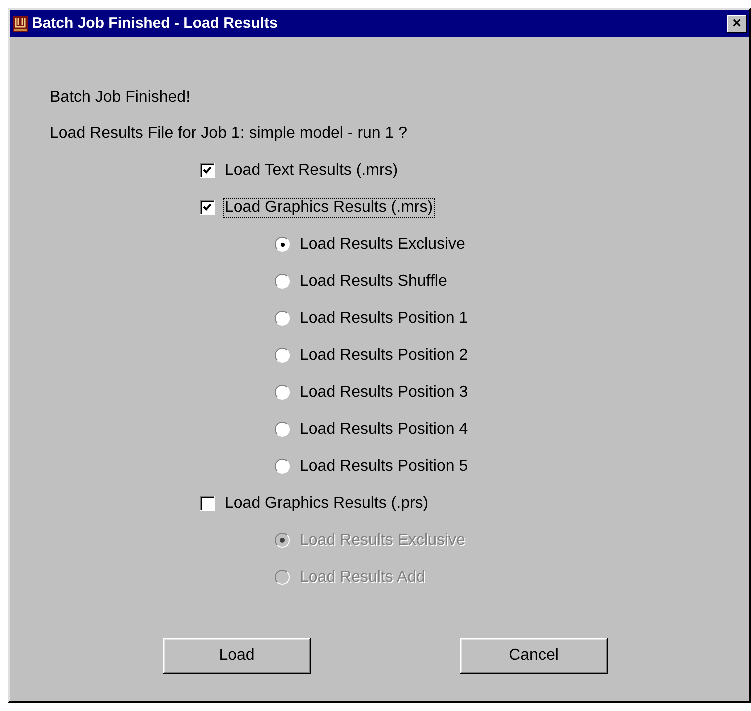 The width and height of the screenshot is (751, 711). What do you see at coordinates (237, 656) in the screenshot?
I see `load-button: Load` at bounding box center [237, 656].